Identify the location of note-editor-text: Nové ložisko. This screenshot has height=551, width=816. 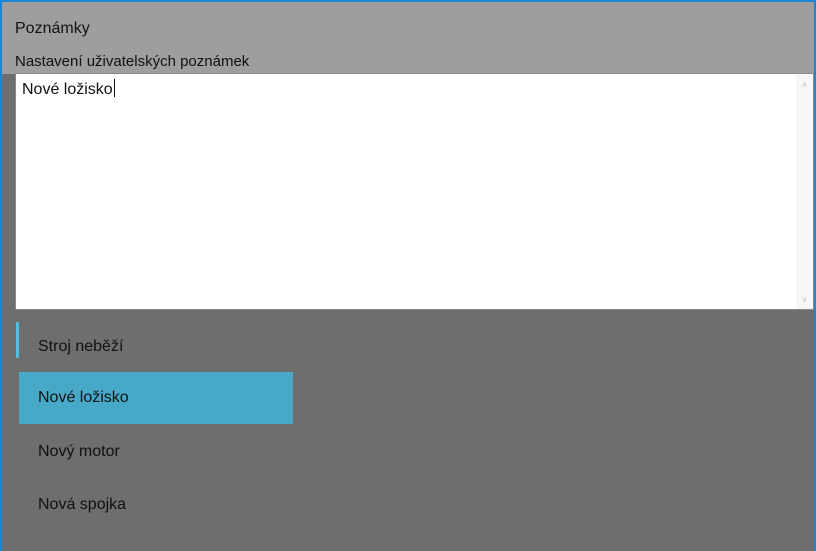
(68, 89).